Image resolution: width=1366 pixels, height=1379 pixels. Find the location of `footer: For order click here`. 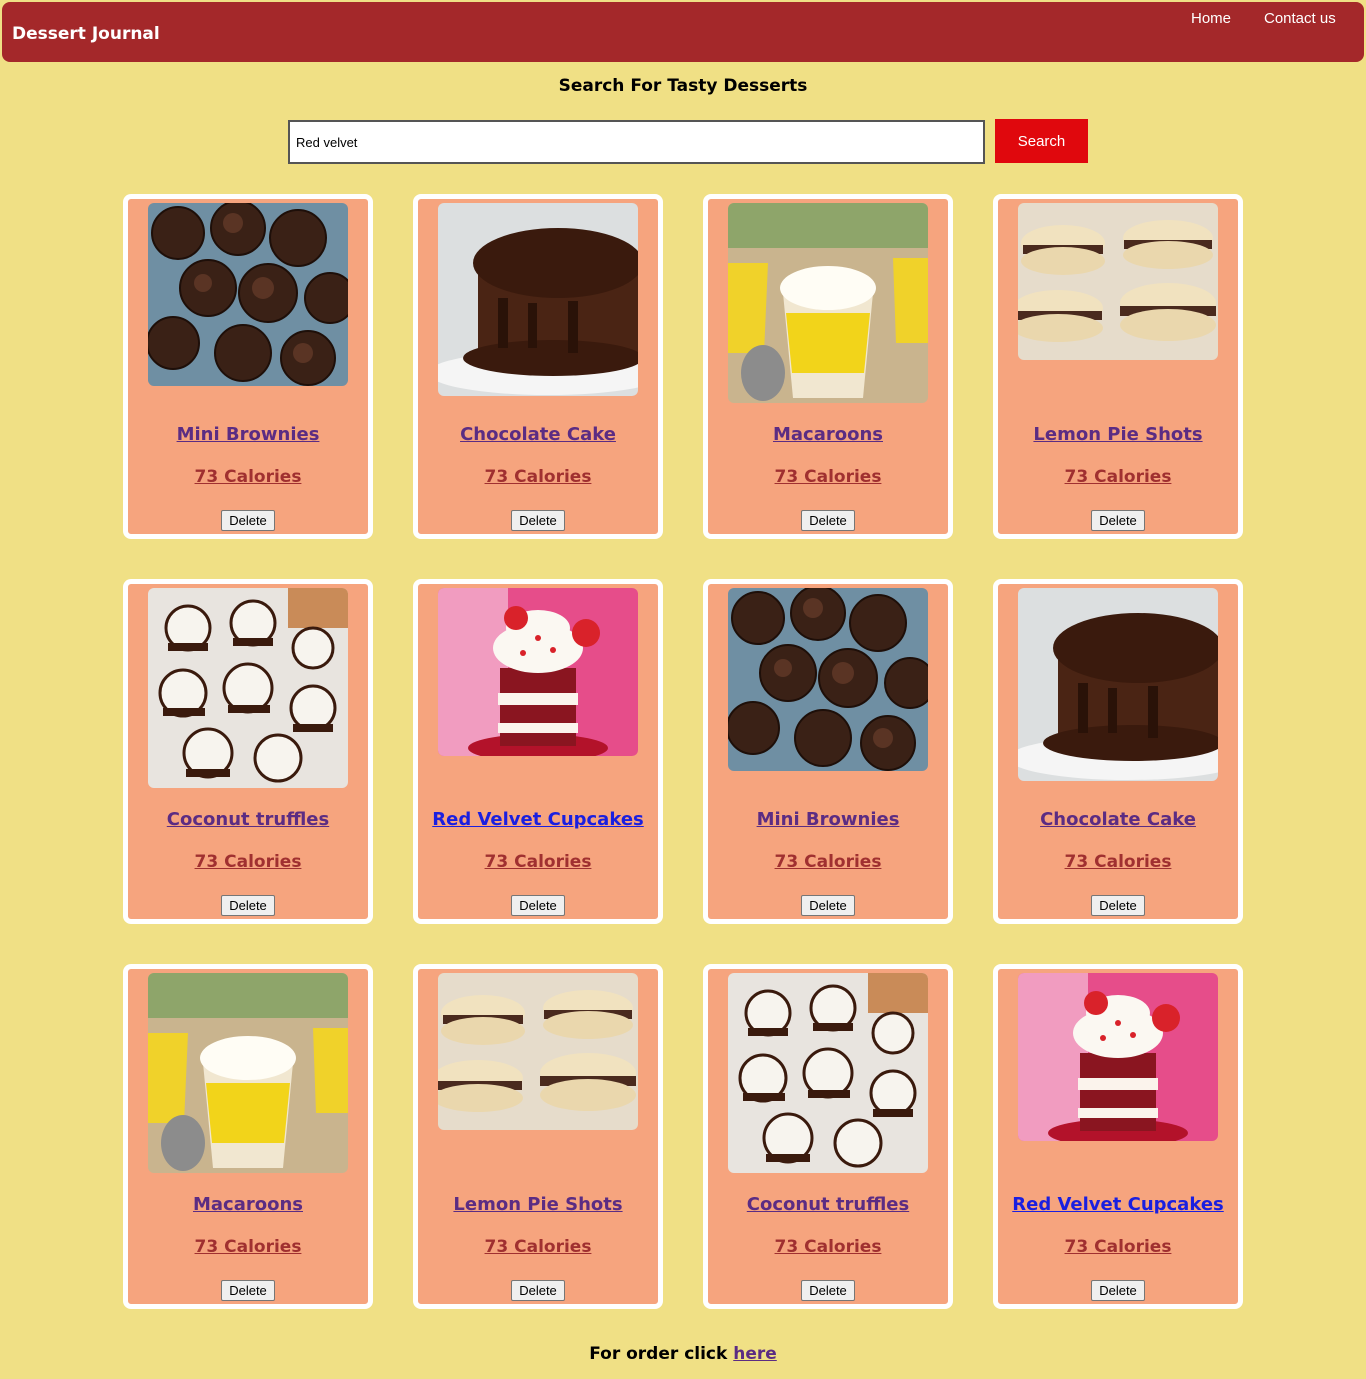

footer: For order click here is located at coordinates (683, 1354).